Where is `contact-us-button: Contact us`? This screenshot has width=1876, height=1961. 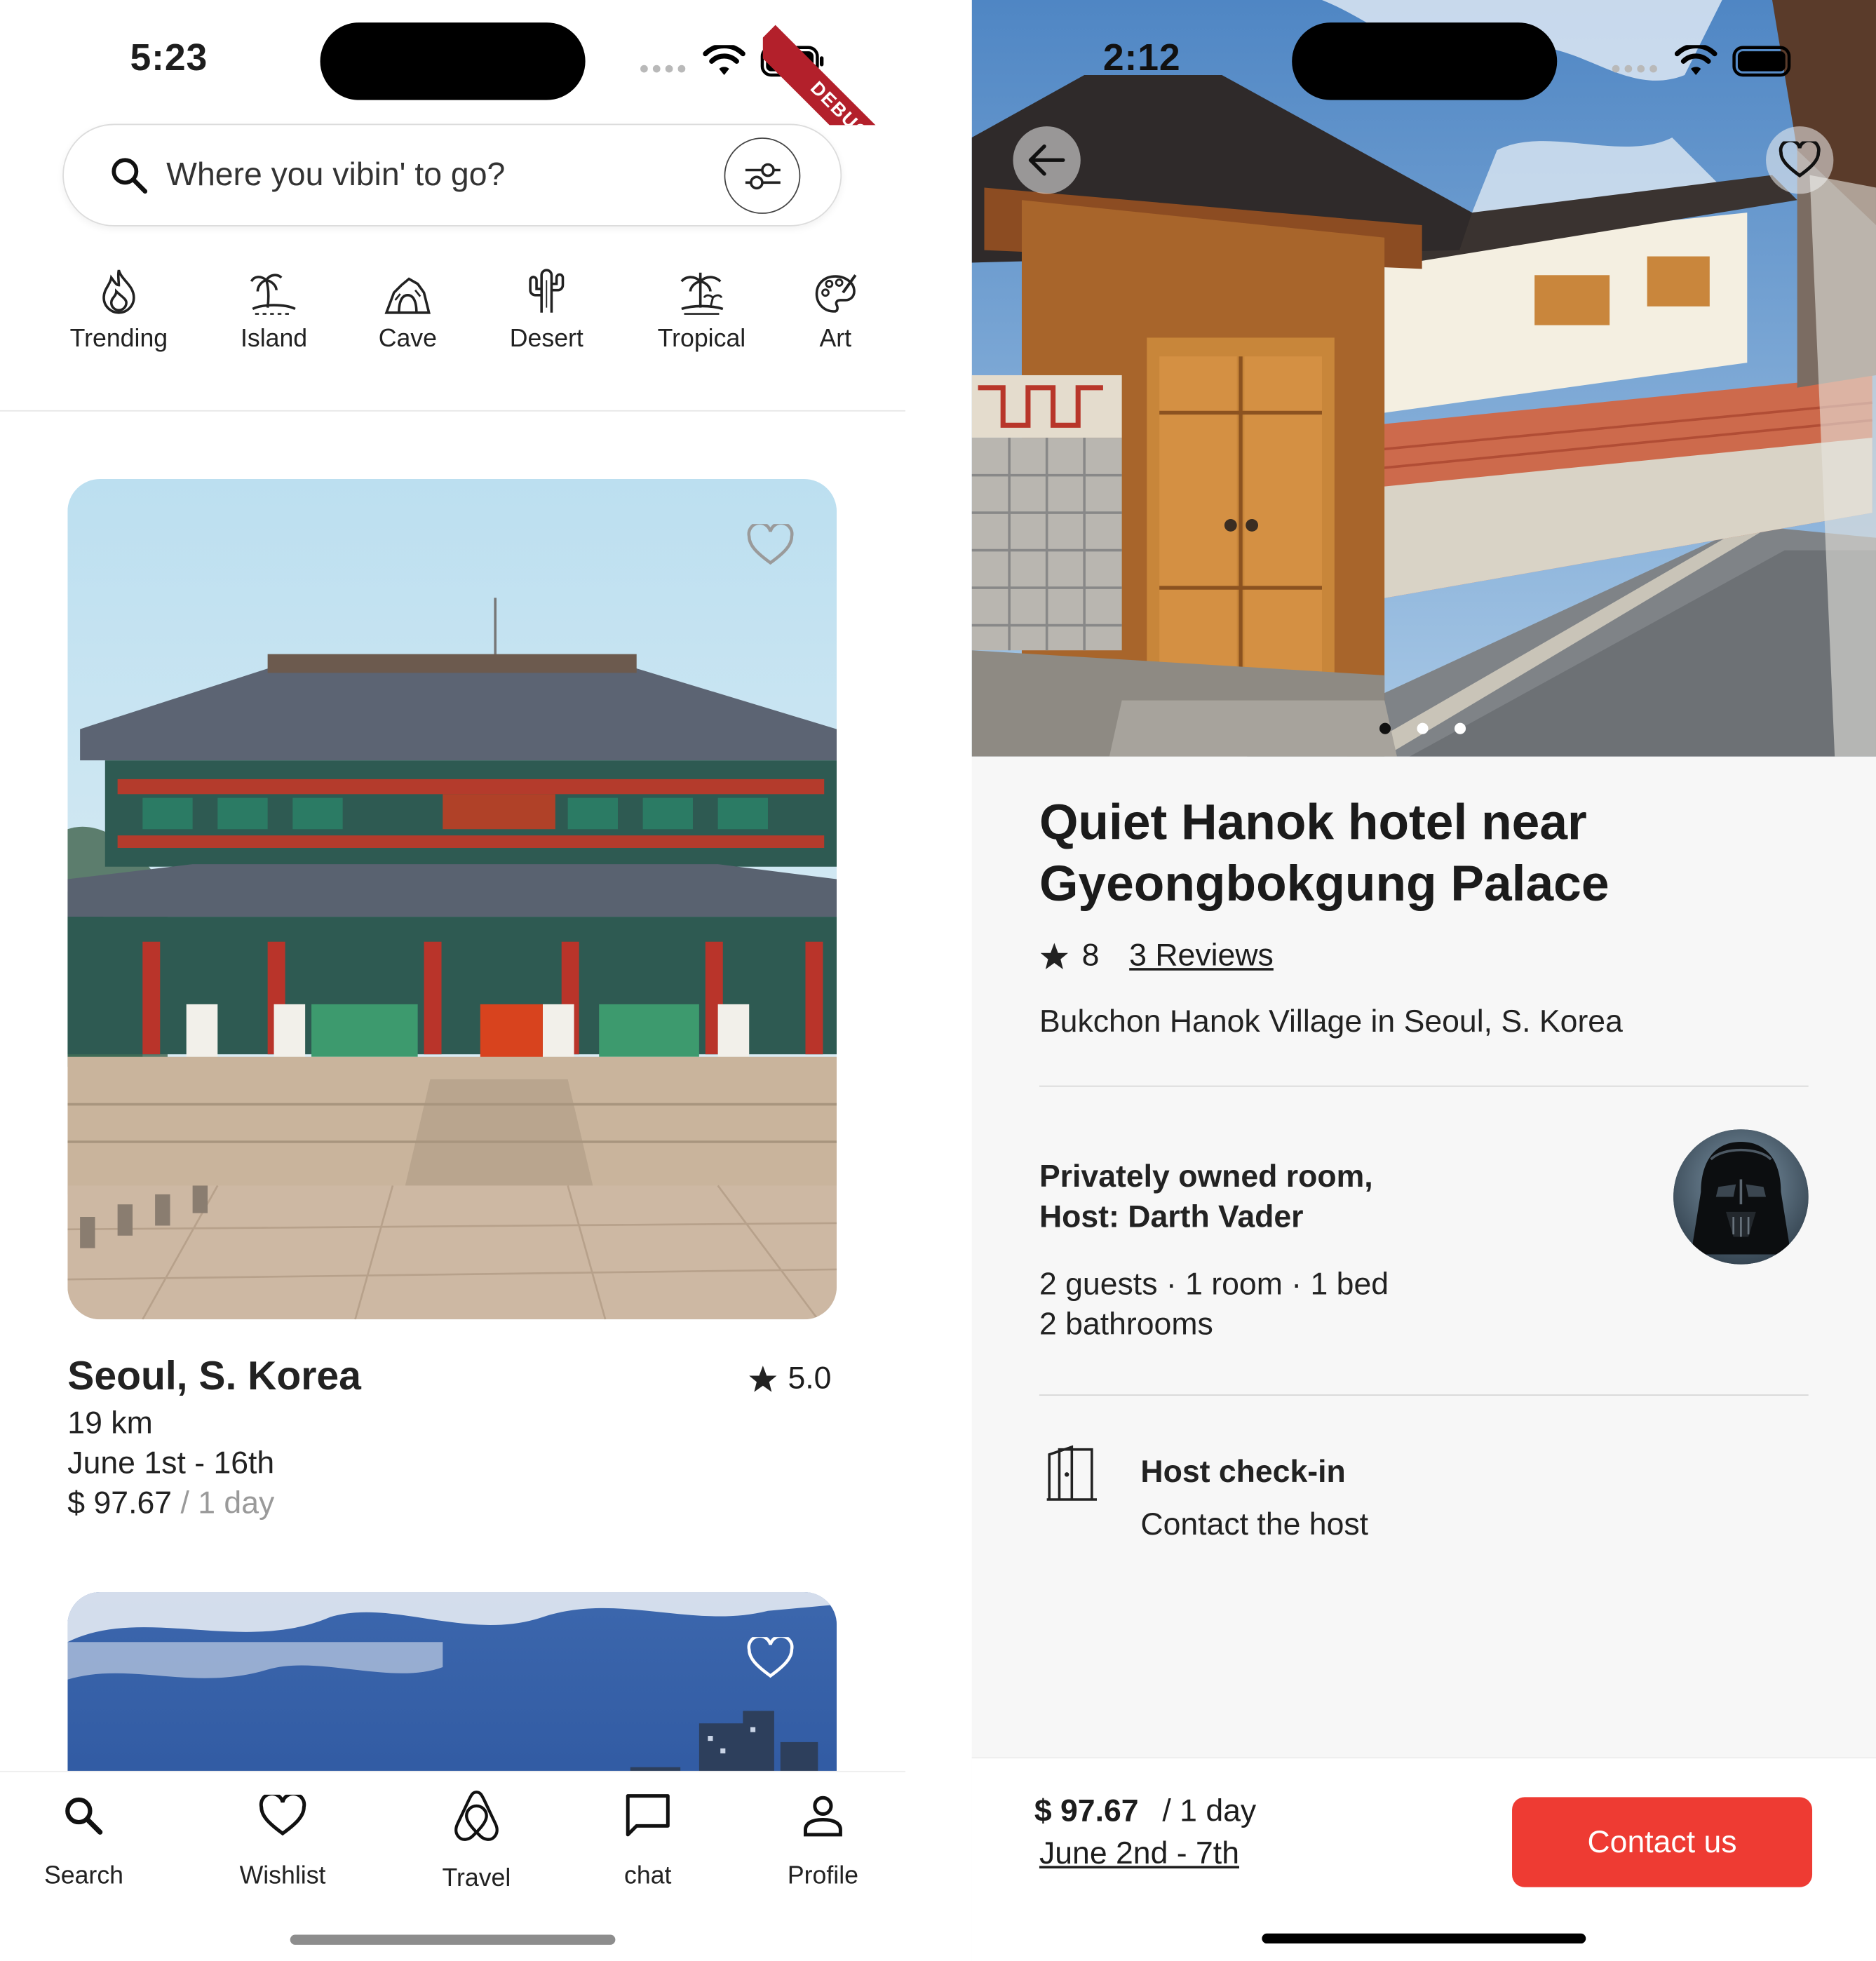 contact-us-button: Contact us is located at coordinates (1663, 1842).